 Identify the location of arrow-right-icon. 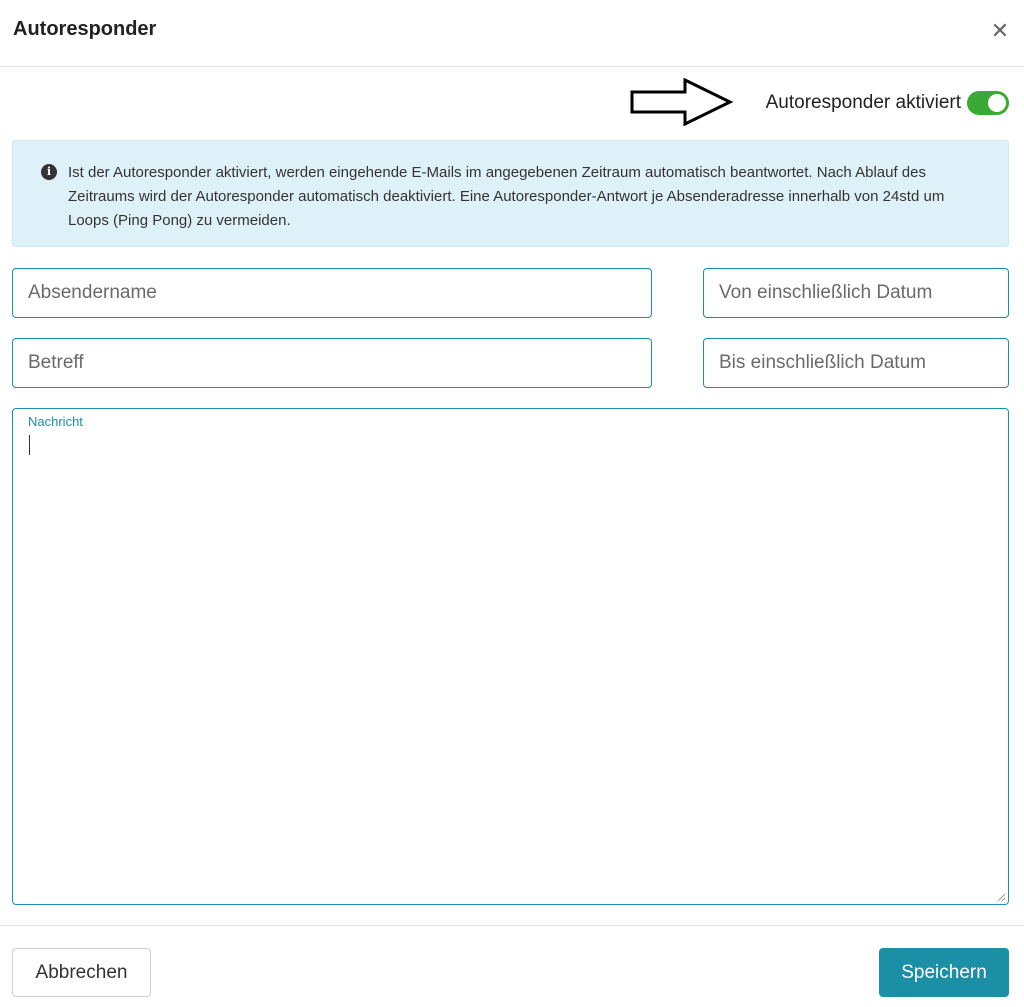
(682, 102).